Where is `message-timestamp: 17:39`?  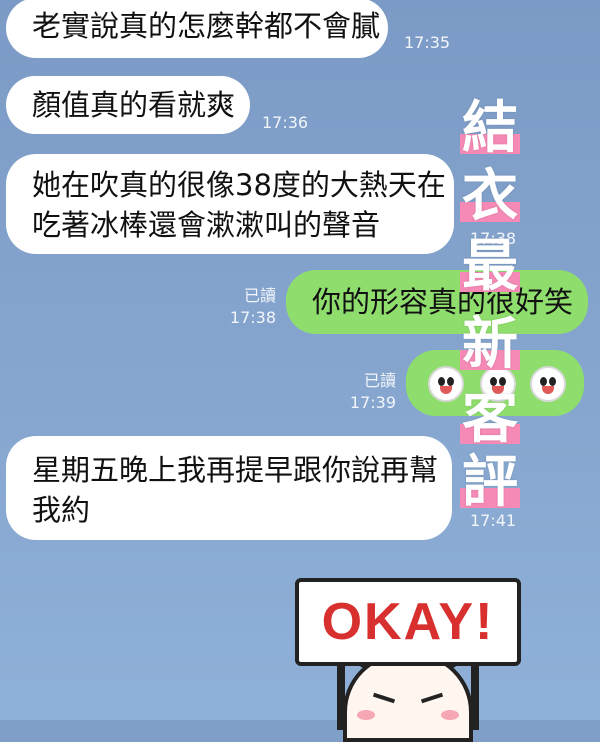 message-timestamp: 17:39 is located at coordinates (372, 402).